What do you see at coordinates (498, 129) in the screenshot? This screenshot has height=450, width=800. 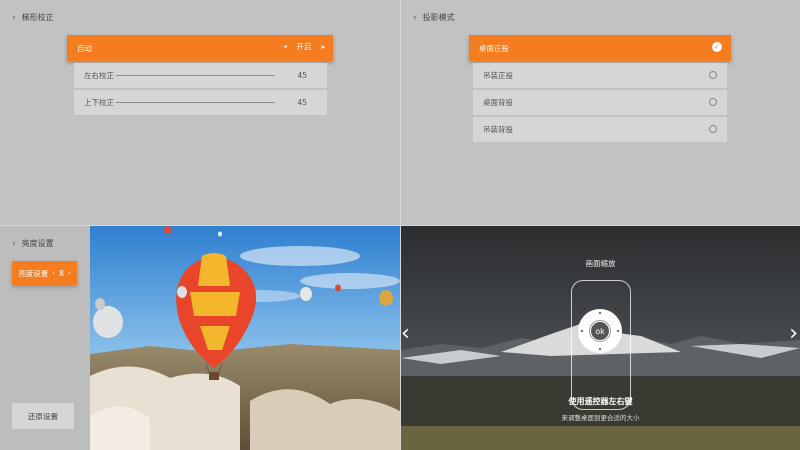 I see `projection-option-label: 吊装背投` at bounding box center [498, 129].